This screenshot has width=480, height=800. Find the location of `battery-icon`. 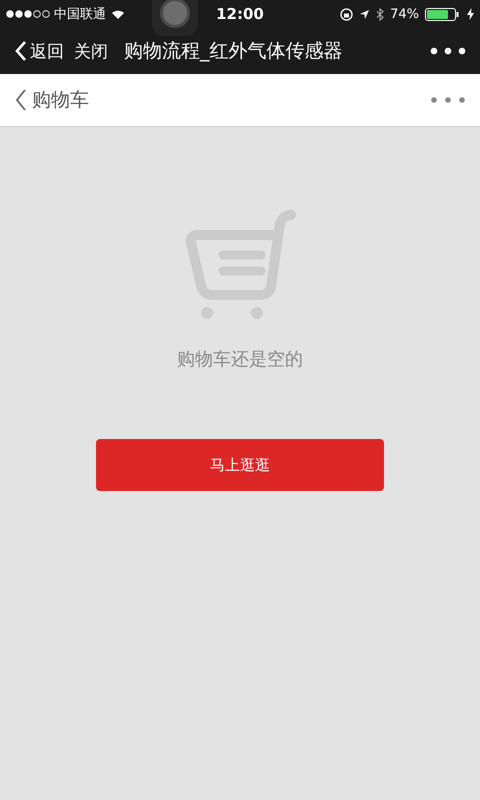

battery-icon is located at coordinates (443, 14).